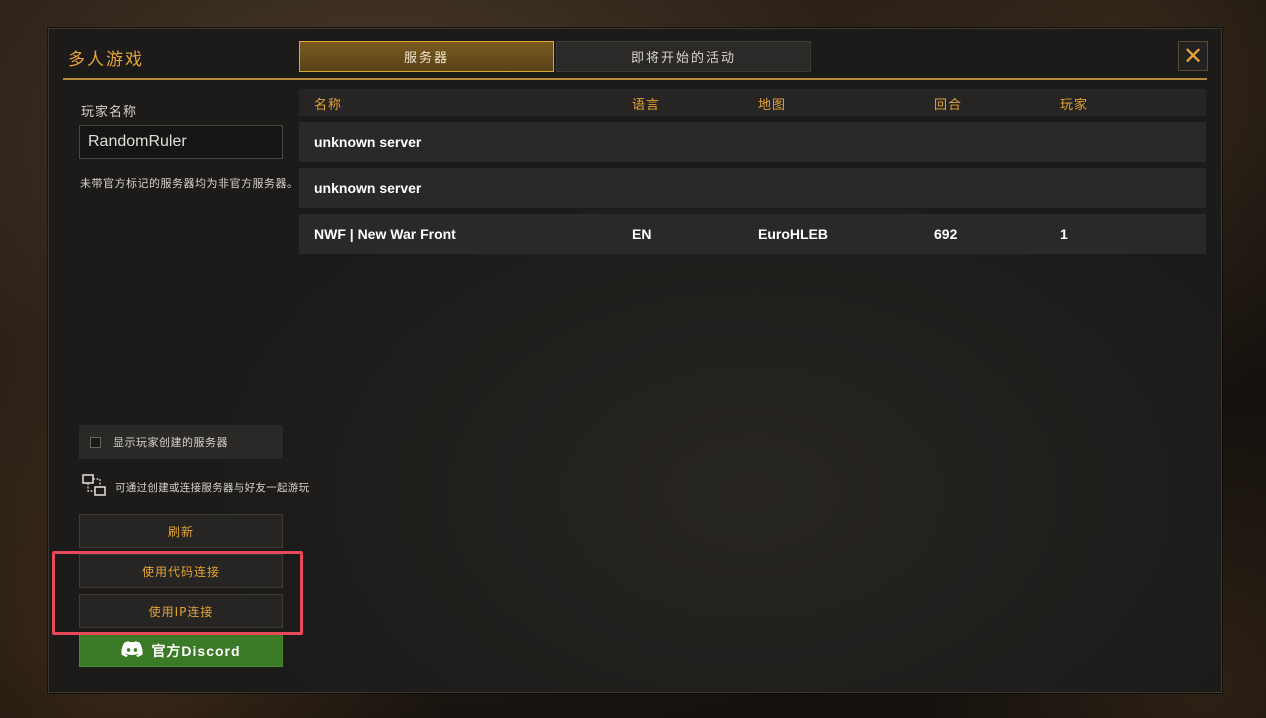 This screenshot has width=1266, height=718. What do you see at coordinates (646, 103) in the screenshot?
I see `column-language: 语言` at bounding box center [646, 103].